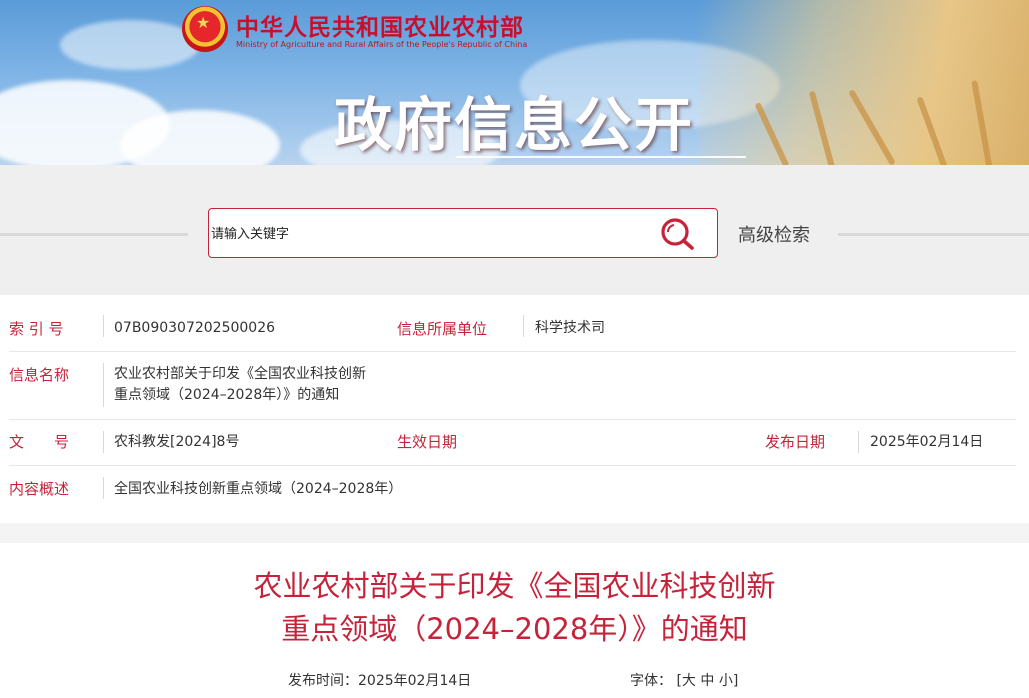  Describe the element at coordinates (726, 681) in the screenshot. I see `font-size-small: 小` at that location.